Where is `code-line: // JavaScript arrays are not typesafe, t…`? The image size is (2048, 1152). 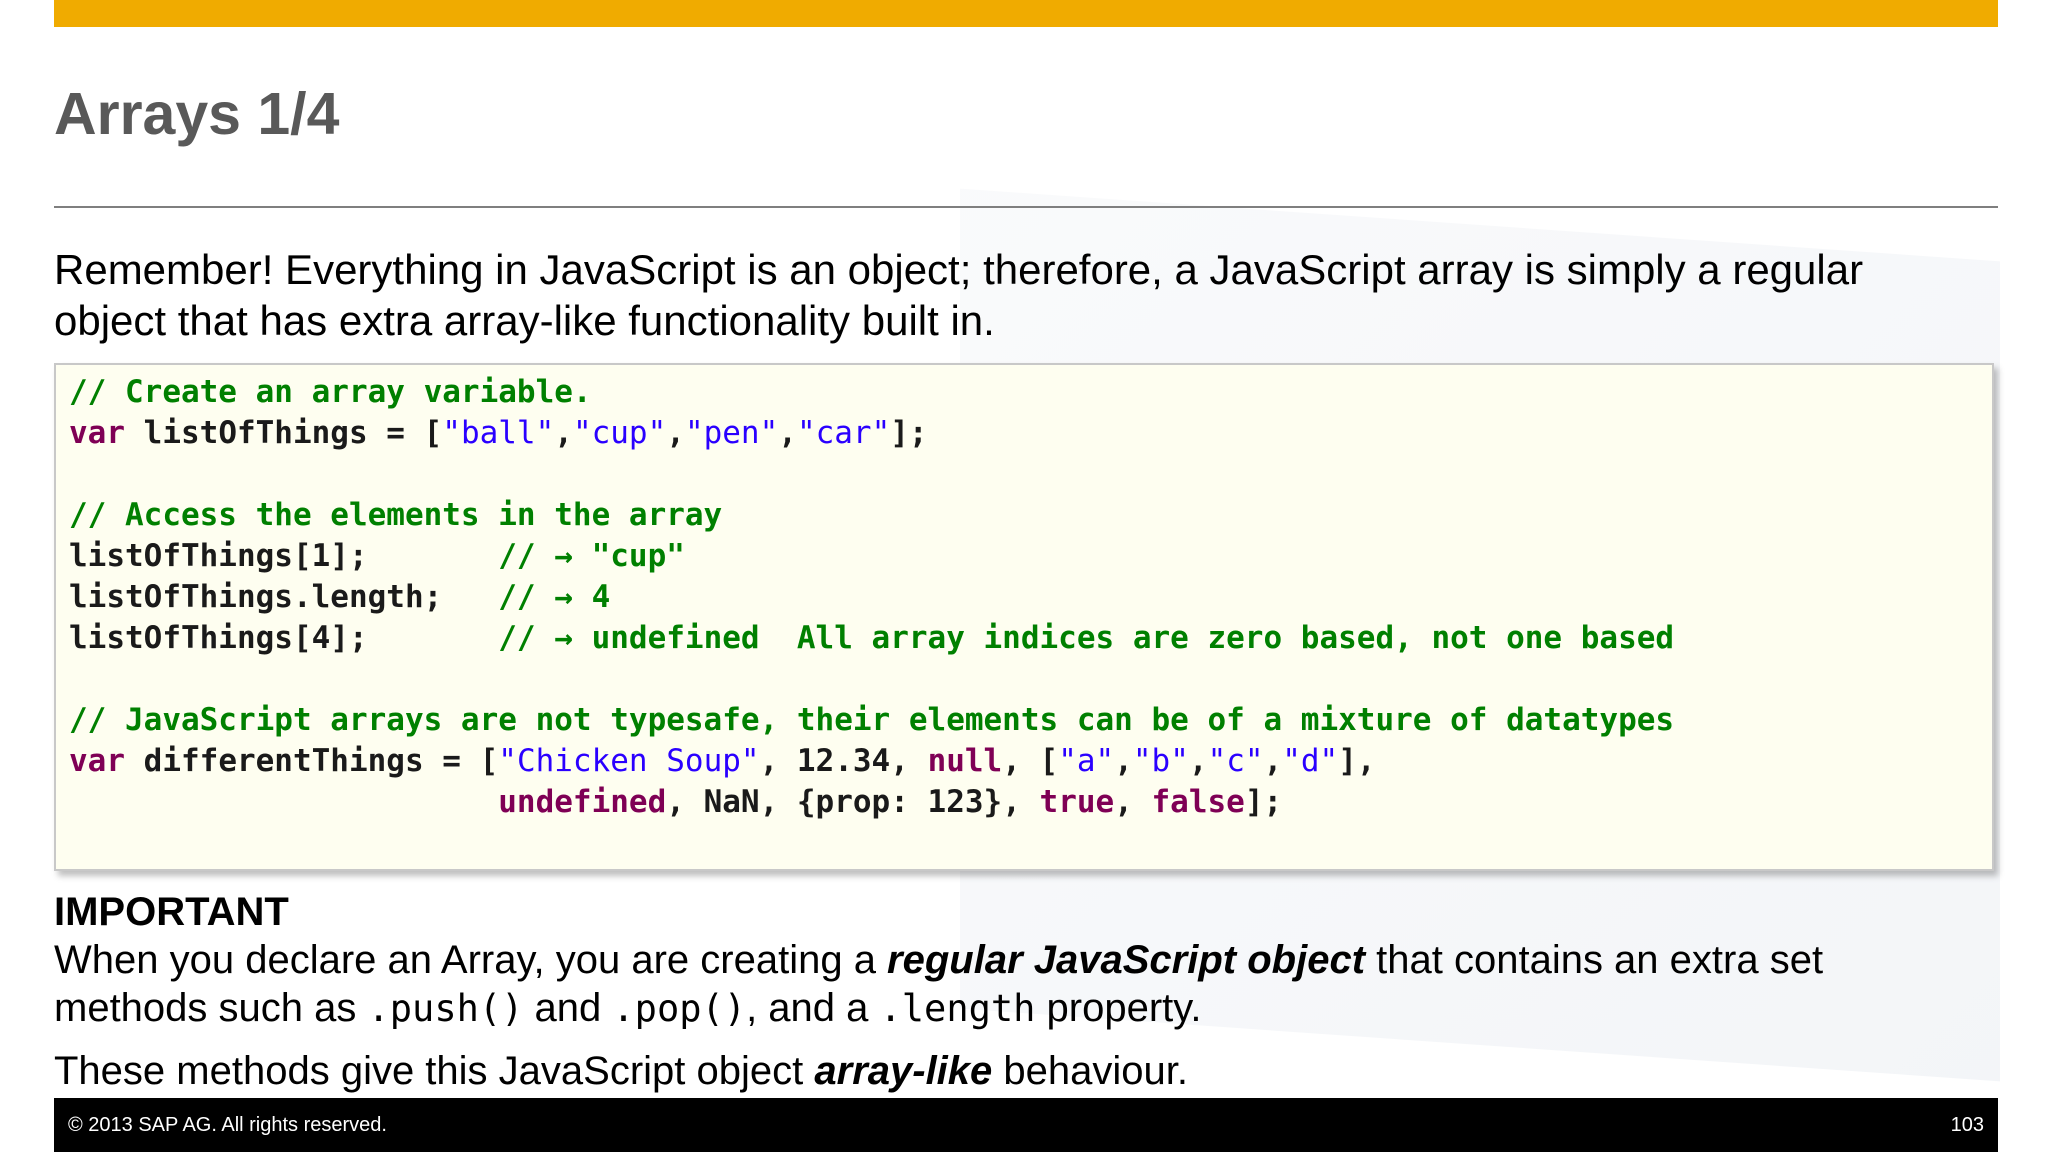
code-line: // JavaScript arrays are not typesafe, t… is located at coordinates (1030, 720).